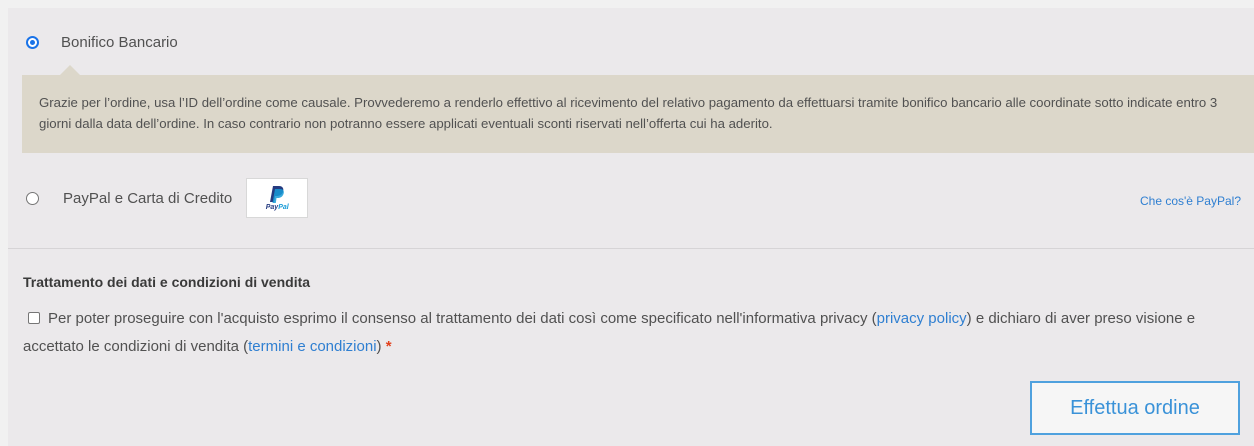  I want to click on paypal-logo-icon: PayPal, so click(277, 198).